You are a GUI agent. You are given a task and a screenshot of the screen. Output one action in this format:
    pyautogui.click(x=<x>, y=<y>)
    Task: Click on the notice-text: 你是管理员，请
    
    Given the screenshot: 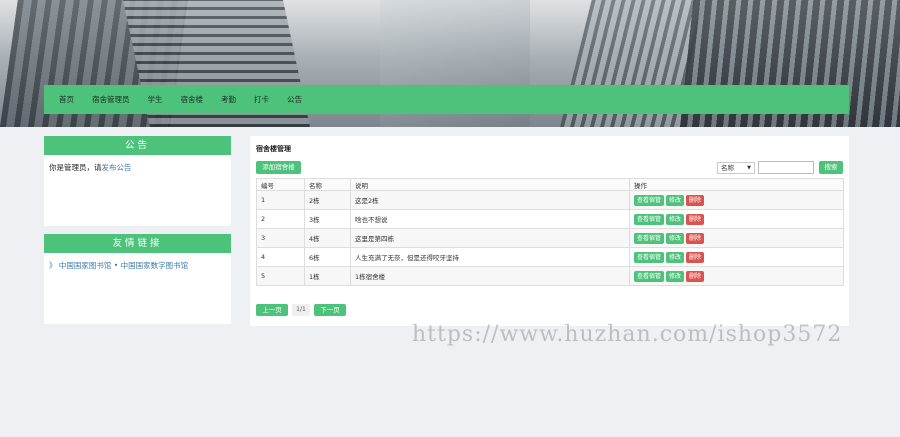 What is the action you would take?
    pyautogui.click(x=75, y=167)
    